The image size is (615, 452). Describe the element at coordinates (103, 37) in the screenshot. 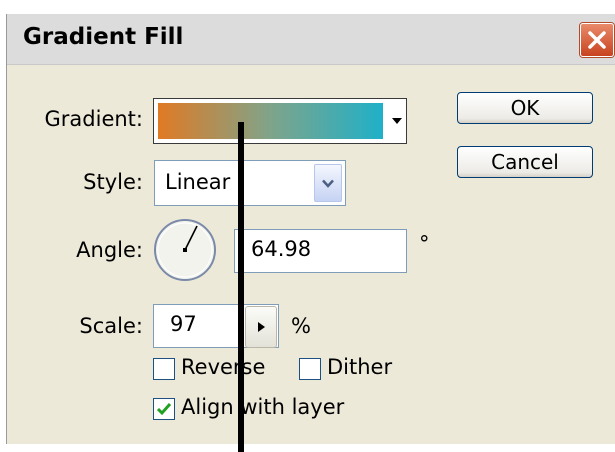

I see `dialog-title: Gradient Fill` at that location.